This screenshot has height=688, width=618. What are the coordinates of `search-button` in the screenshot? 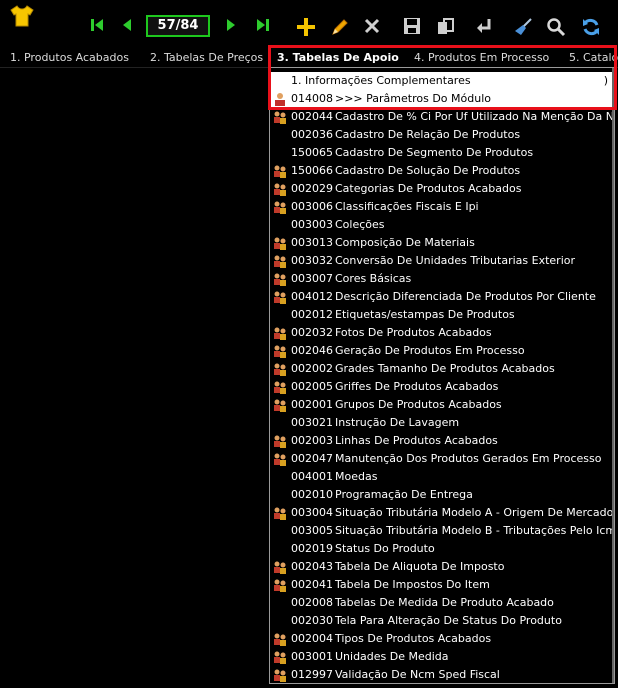 It's located at (556, 27).